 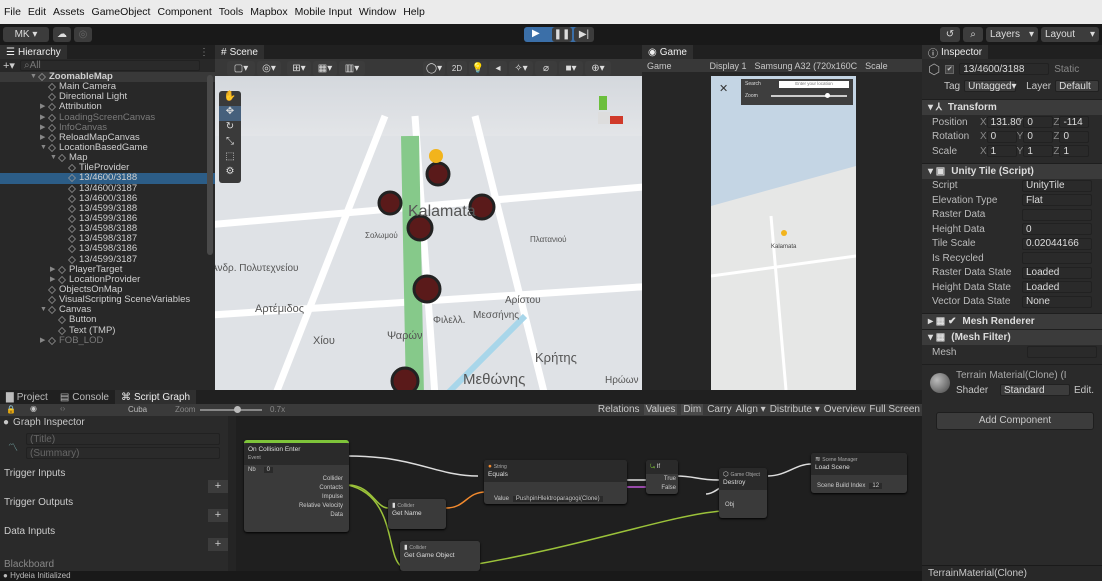 I want to click on hierarchy-item: Directional Light, so click(x=107, y=97).